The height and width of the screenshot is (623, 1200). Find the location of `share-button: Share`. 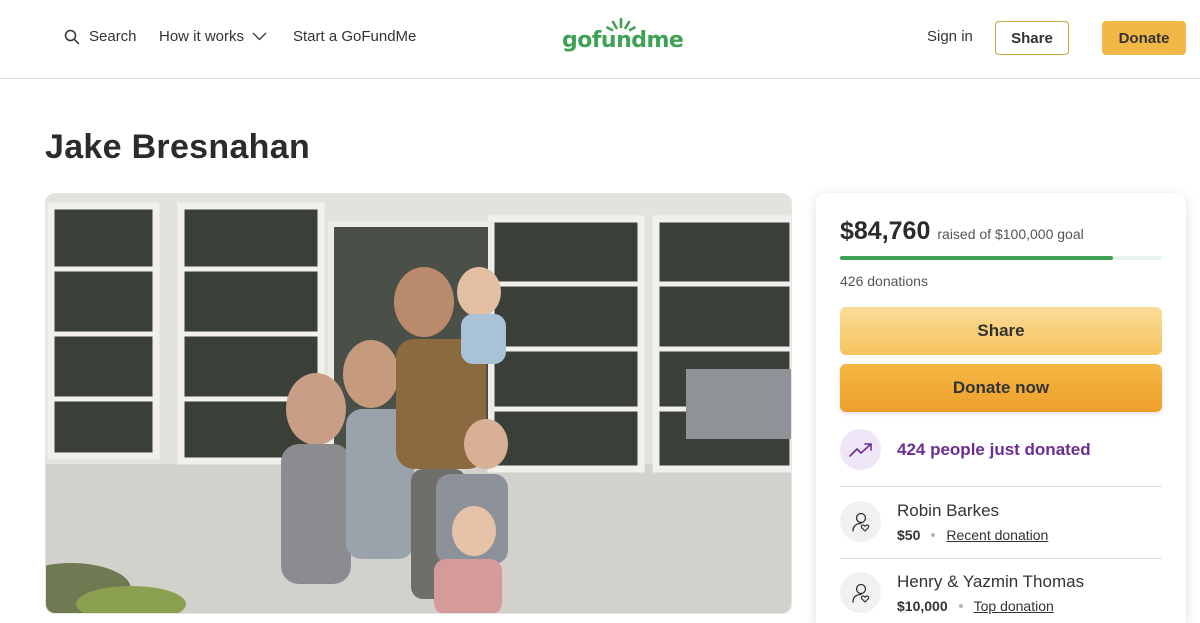

share-button: Share is located at coordinates (1001, 331).